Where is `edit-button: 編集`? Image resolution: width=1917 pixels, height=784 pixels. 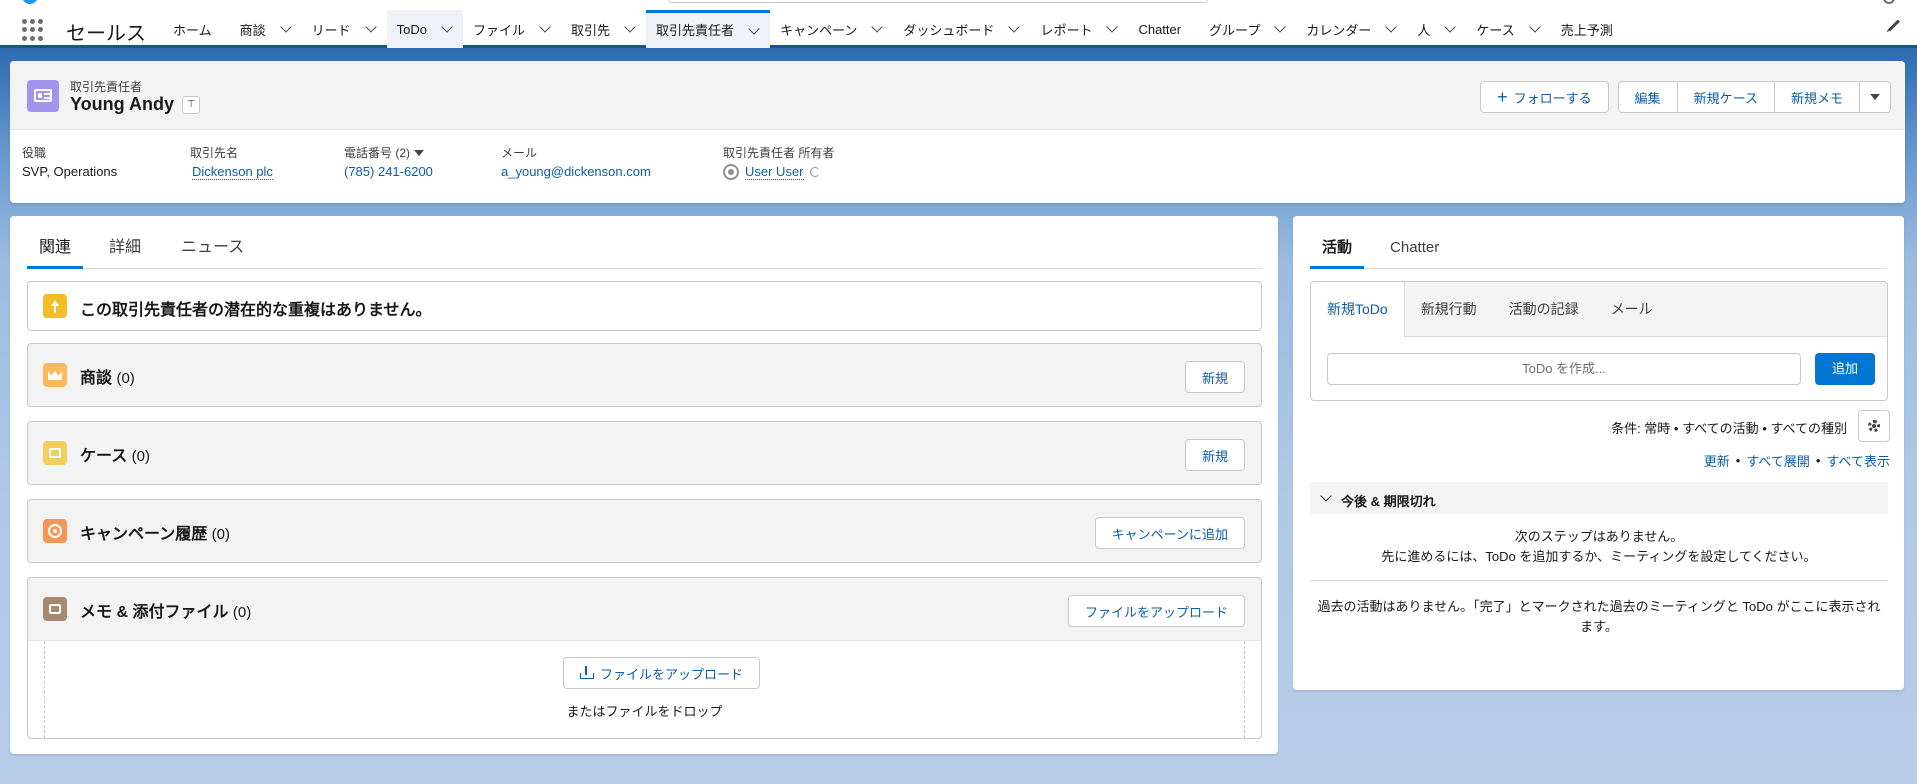
edit-button: 編集 is located at coordinates (1647, 97).